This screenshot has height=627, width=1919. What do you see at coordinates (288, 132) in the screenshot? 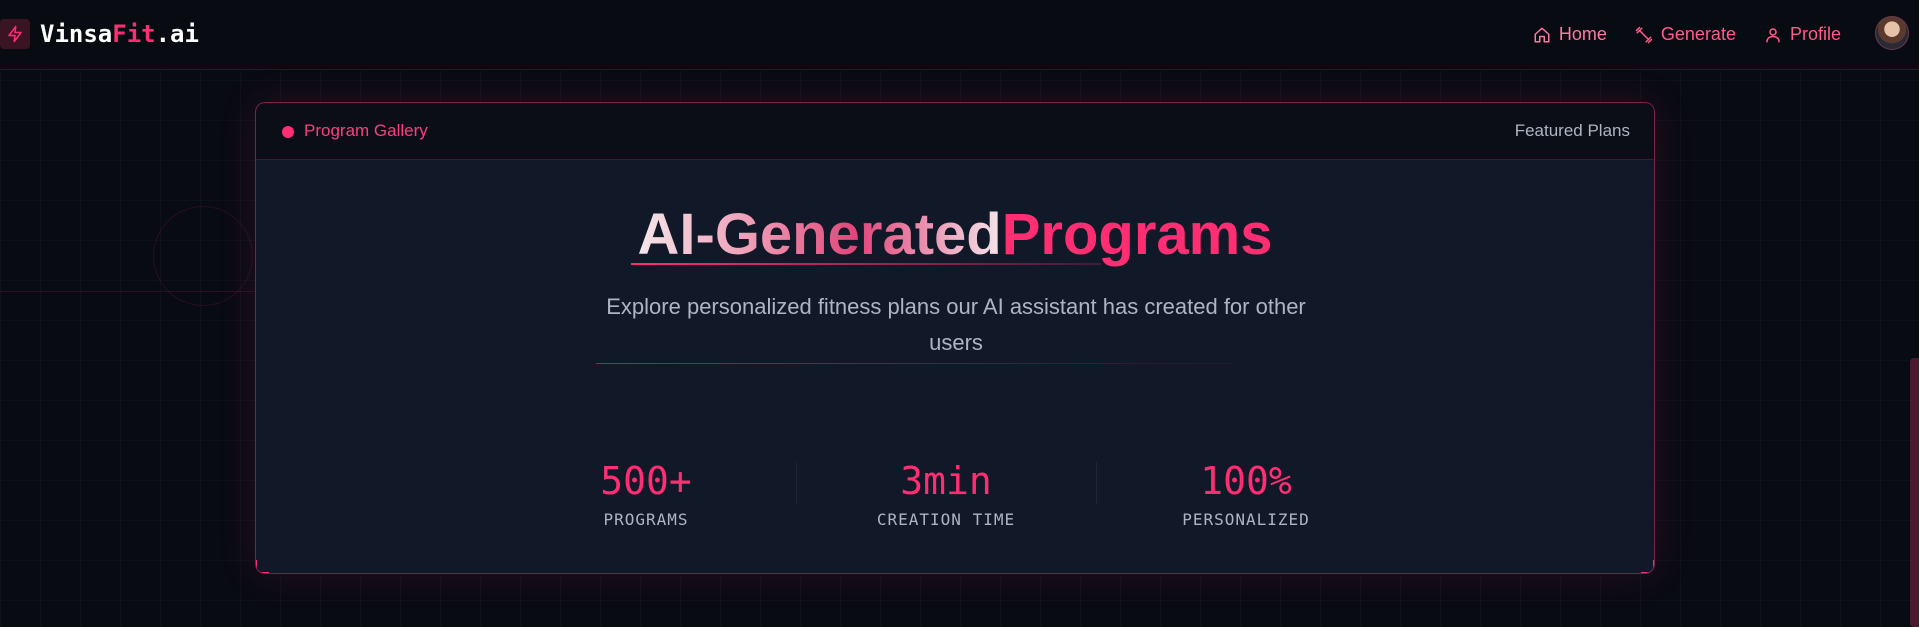
I see `status-dot-icon` at bounding box center [288, 132].